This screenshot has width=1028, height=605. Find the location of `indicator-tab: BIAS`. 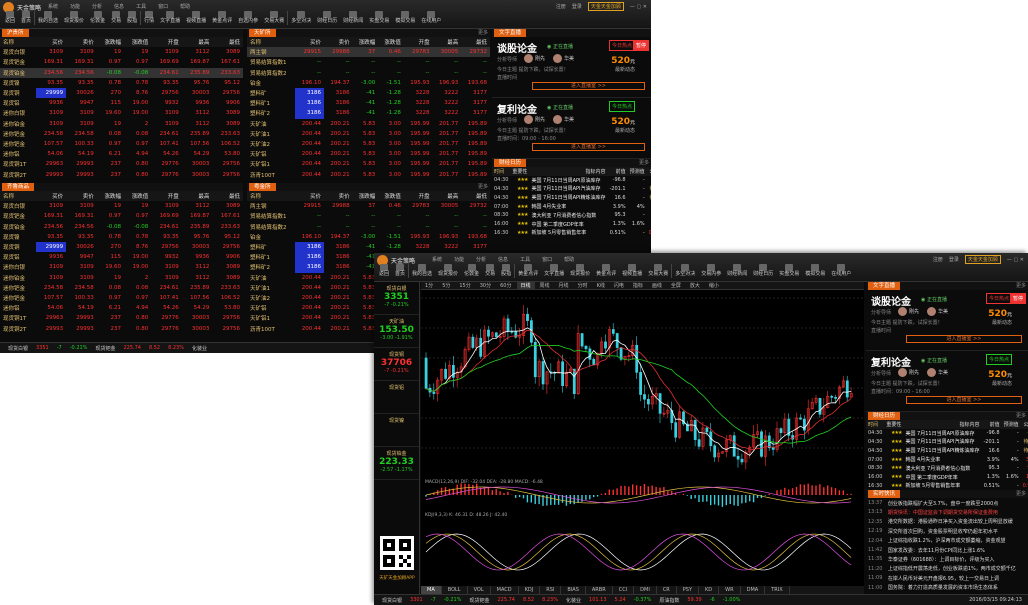

indicator-tab: BIAS is located at coordinates (573, 590).